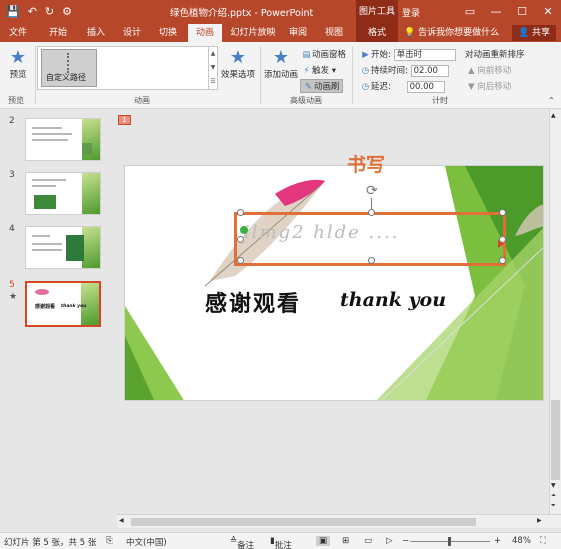 The image size is (561, 549). Describe the element at coordinates (132, 33) in the screenshot. I see `tab-design: 设计` at that location.